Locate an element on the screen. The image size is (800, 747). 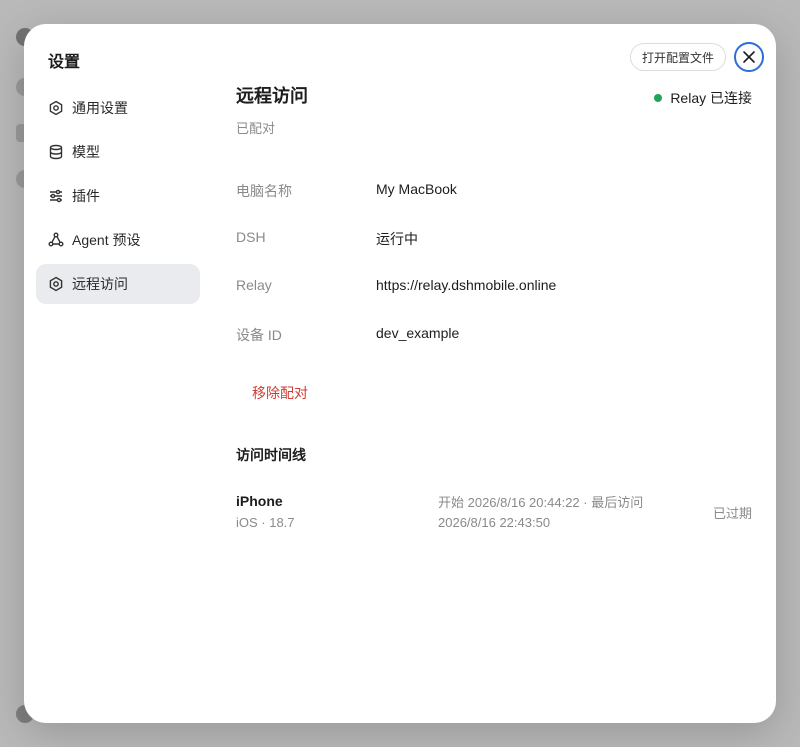
info-row-dsh: DSH 运行中 is located at coordinates (494, 247).